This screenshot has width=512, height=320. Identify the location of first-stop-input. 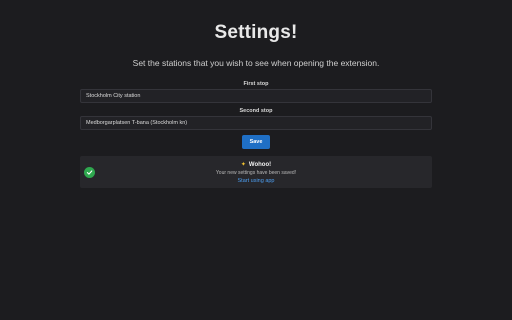
(256, 96).